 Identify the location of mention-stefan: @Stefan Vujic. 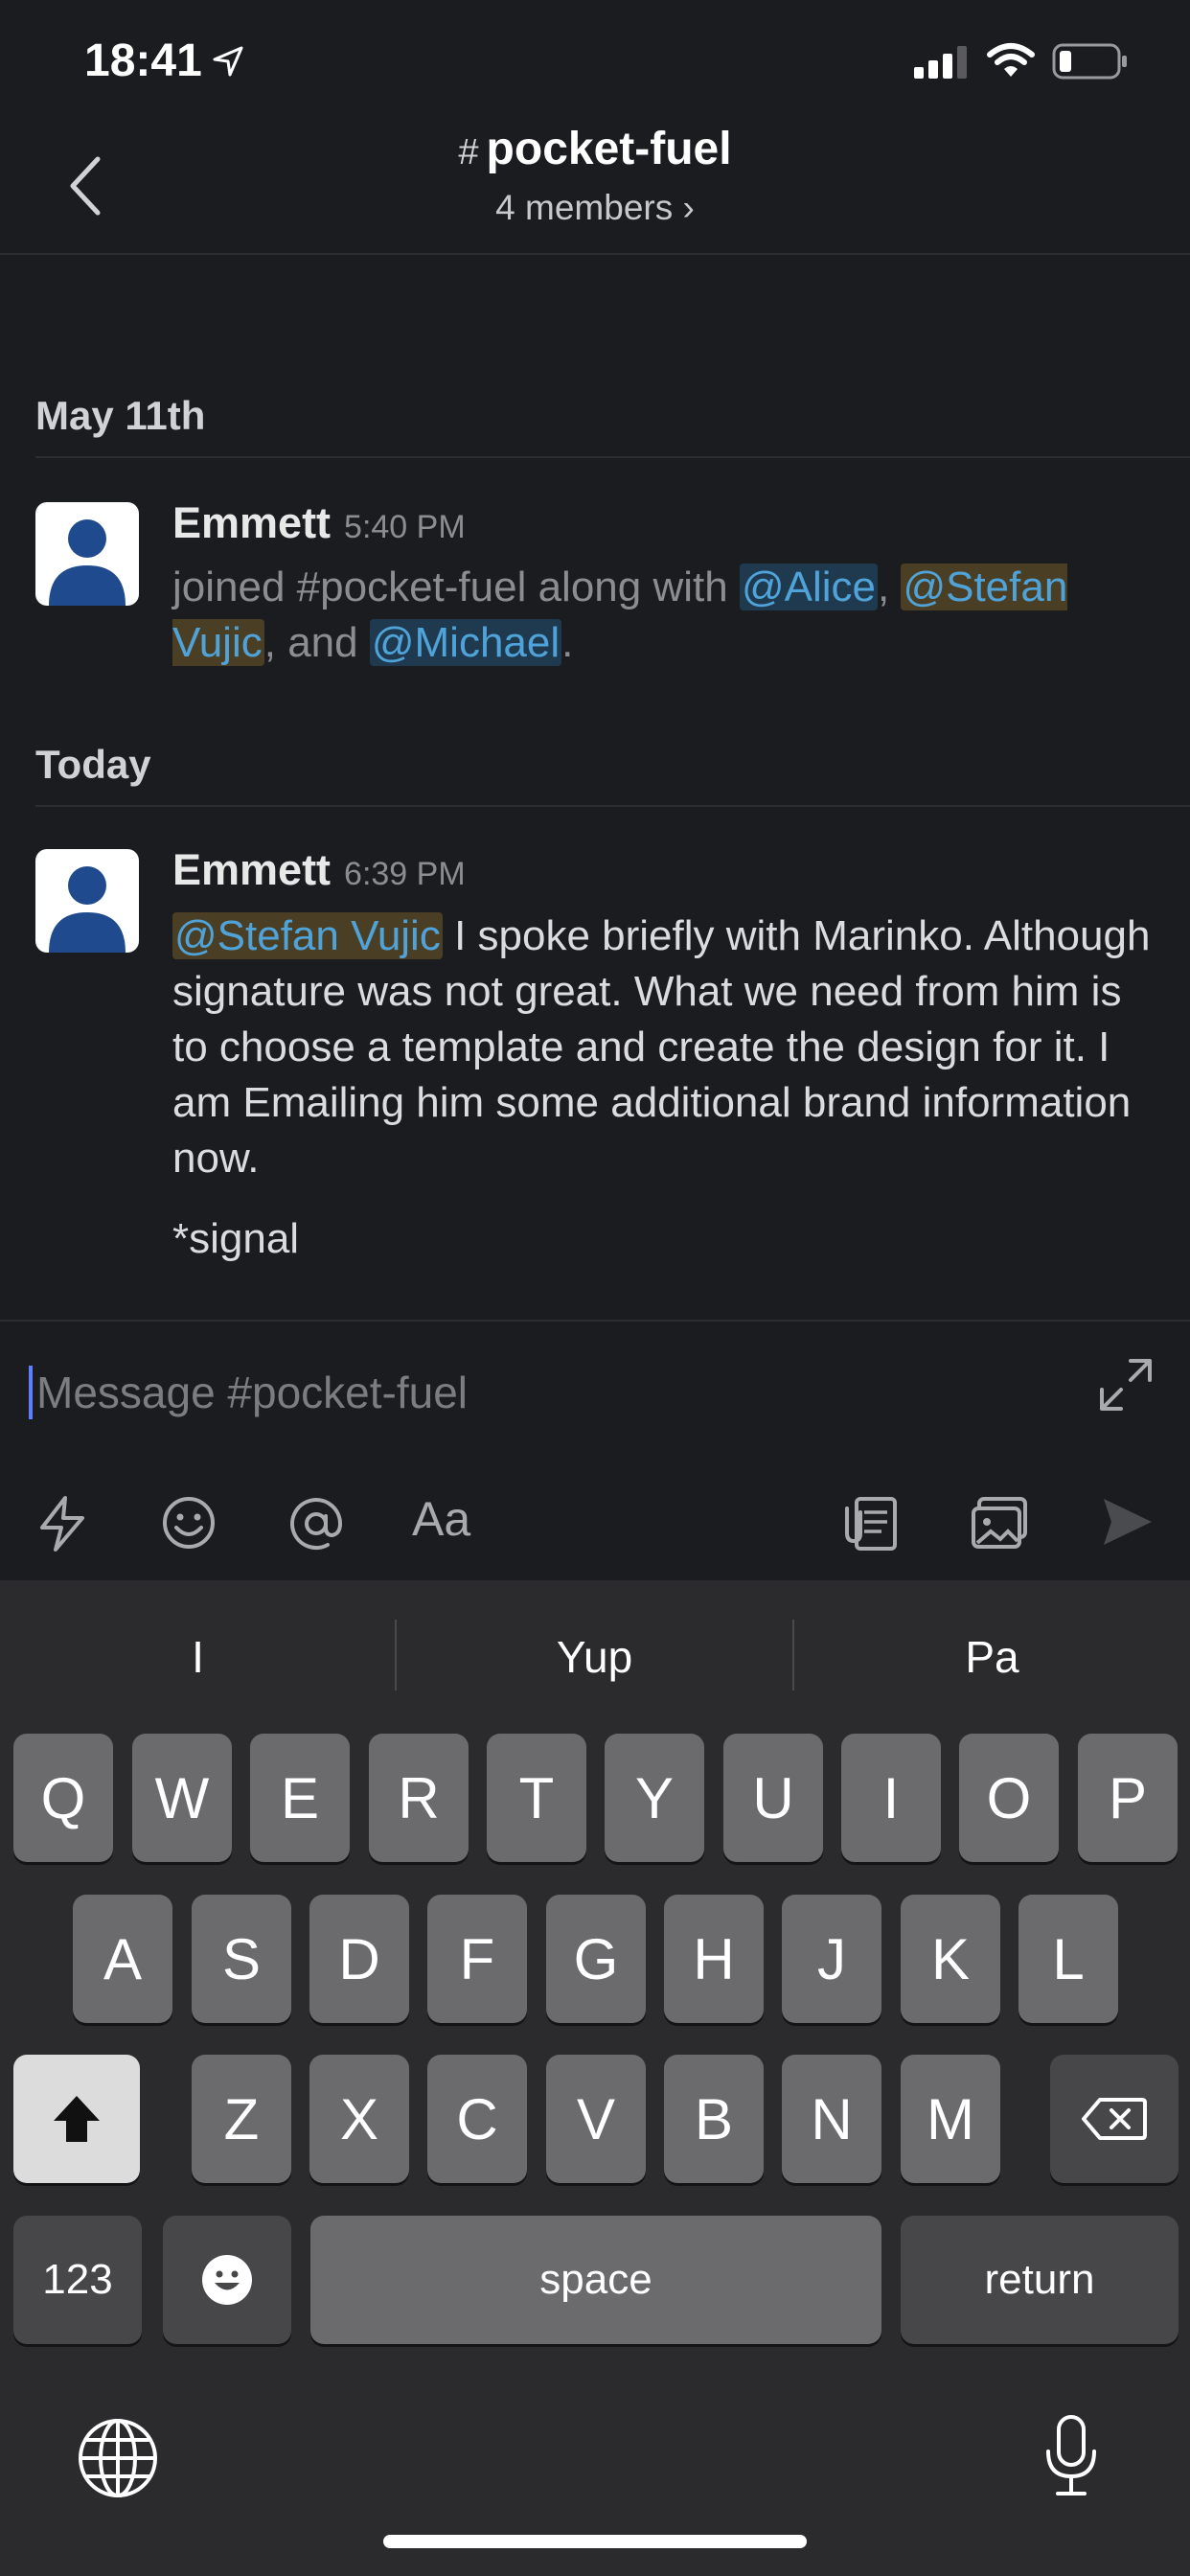
(308, 935).